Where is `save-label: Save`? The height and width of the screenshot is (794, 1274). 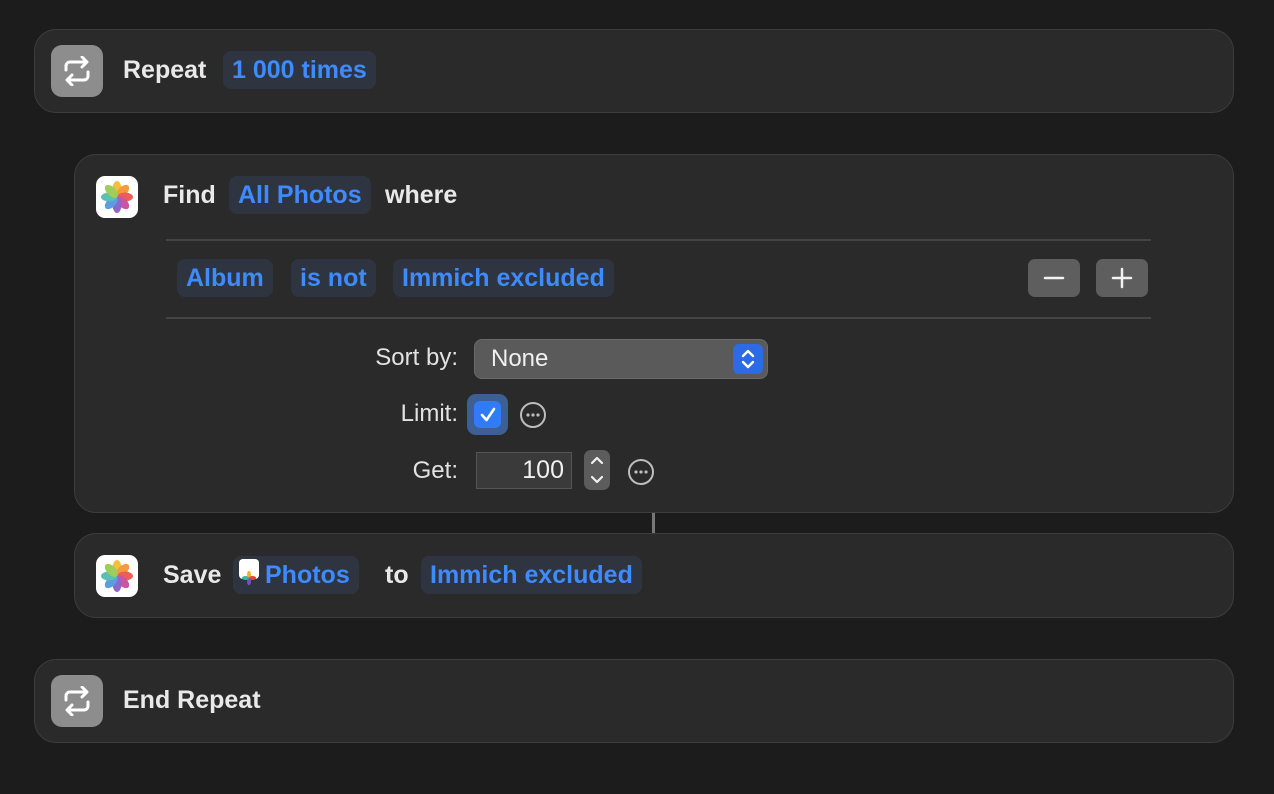
save-label: Save is located at coordinates (192, 575).